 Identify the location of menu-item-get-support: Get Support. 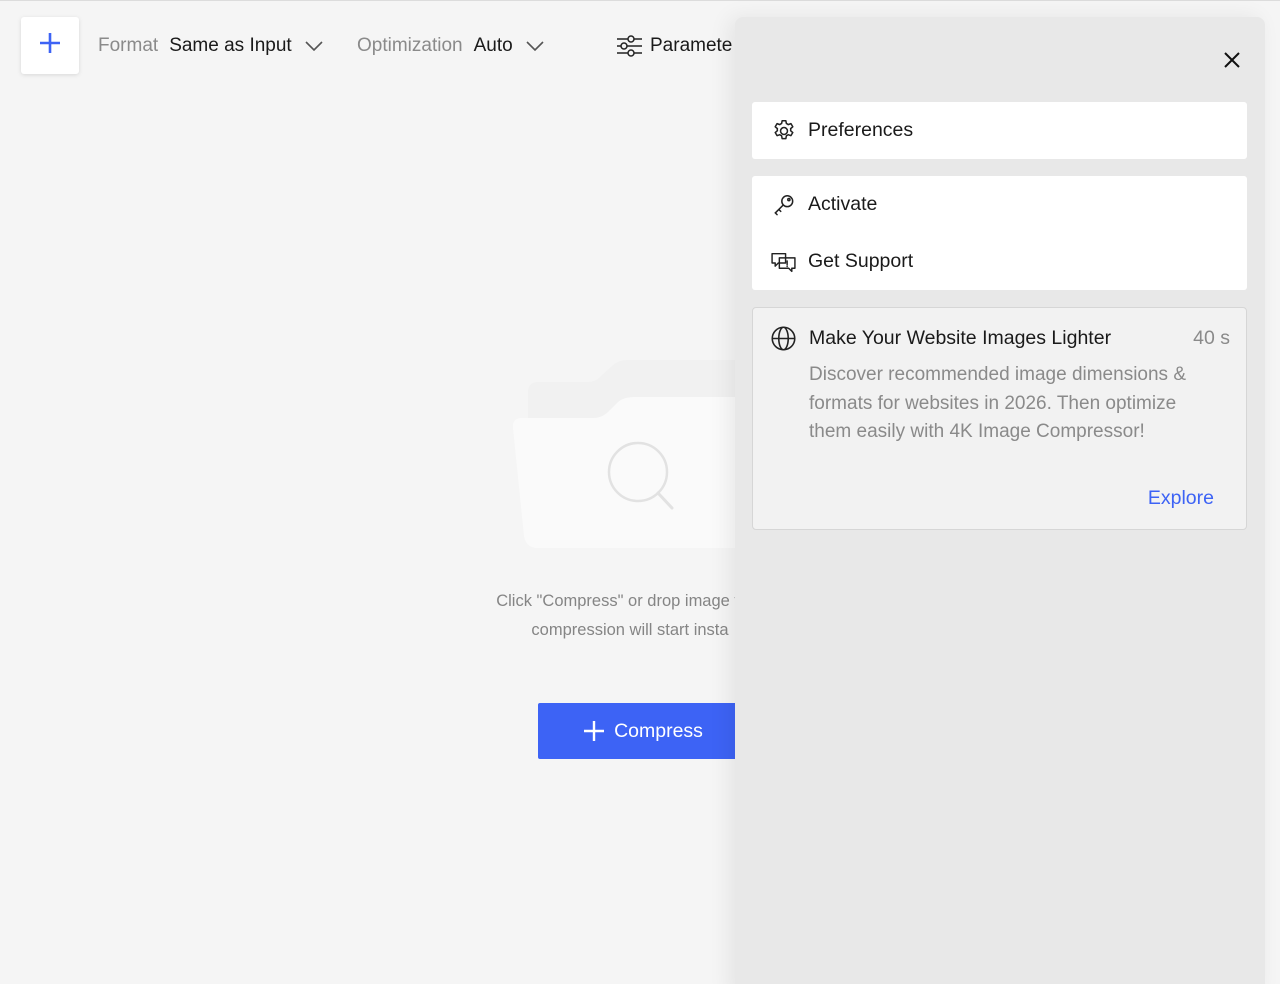
(999, 261).